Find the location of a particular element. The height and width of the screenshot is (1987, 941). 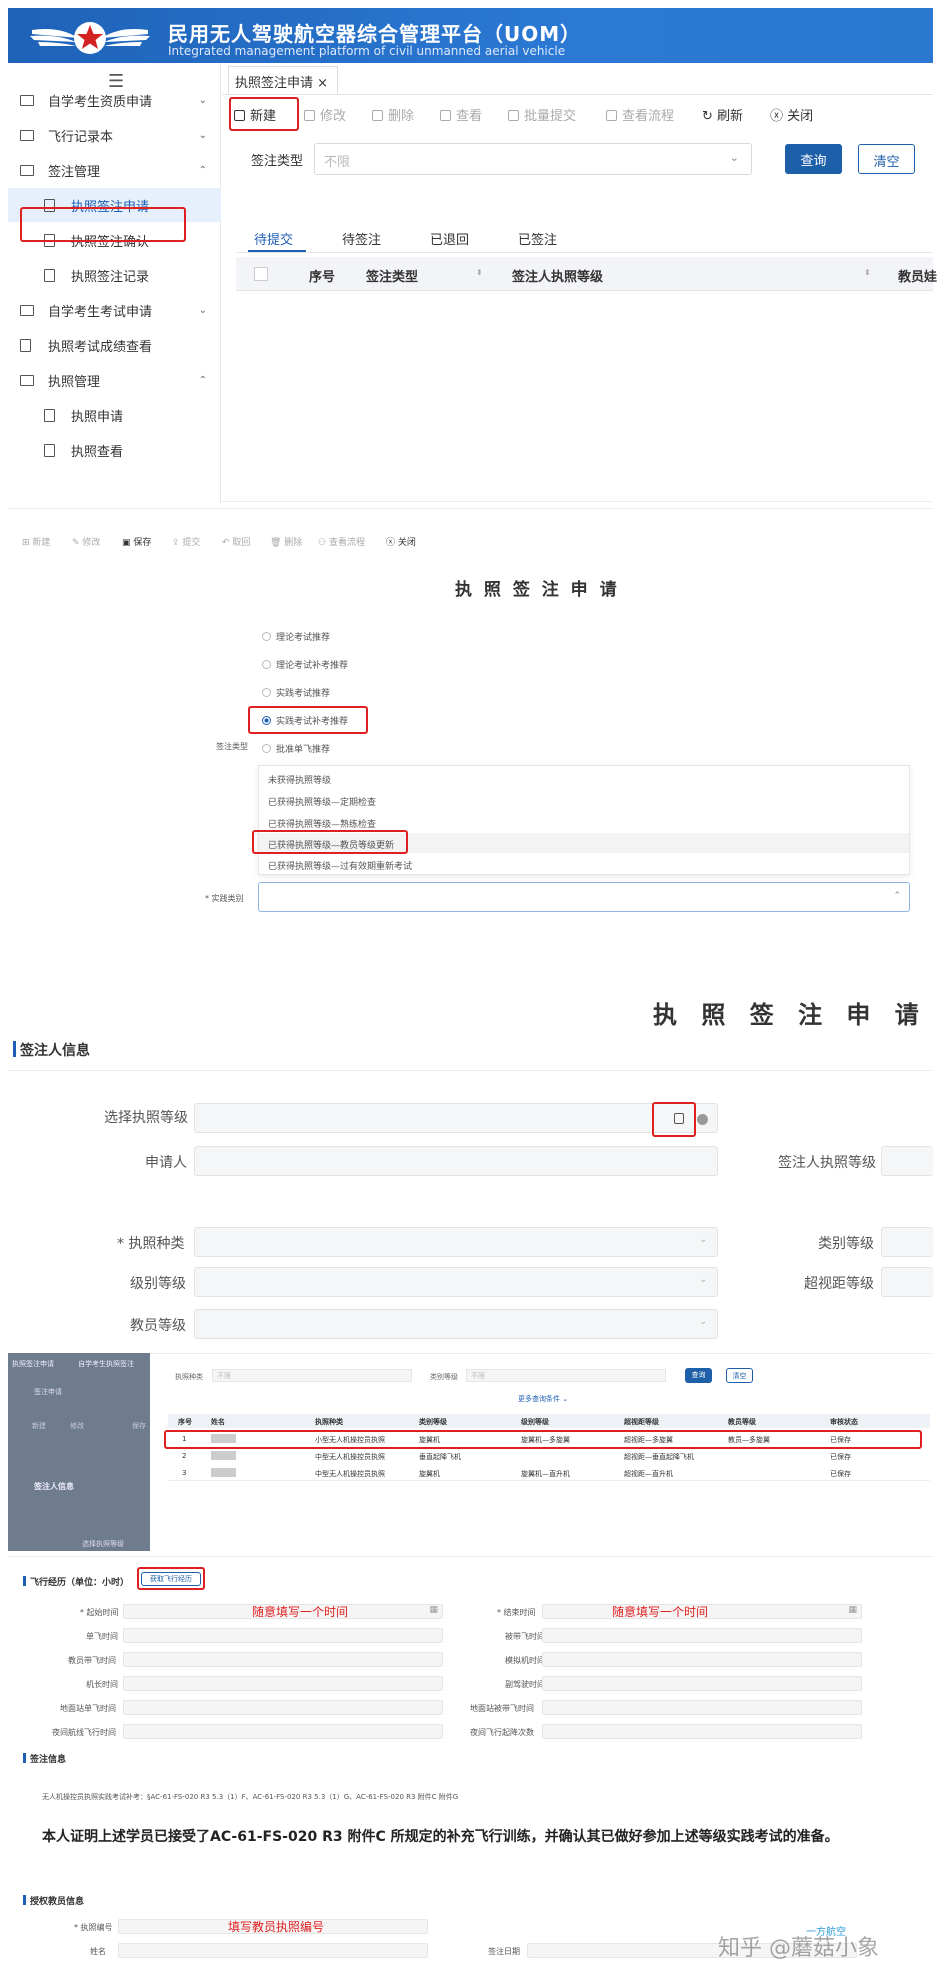

sidebar-item-license-management: 执照管理 ⌃ is located at coordinates (114, 380).